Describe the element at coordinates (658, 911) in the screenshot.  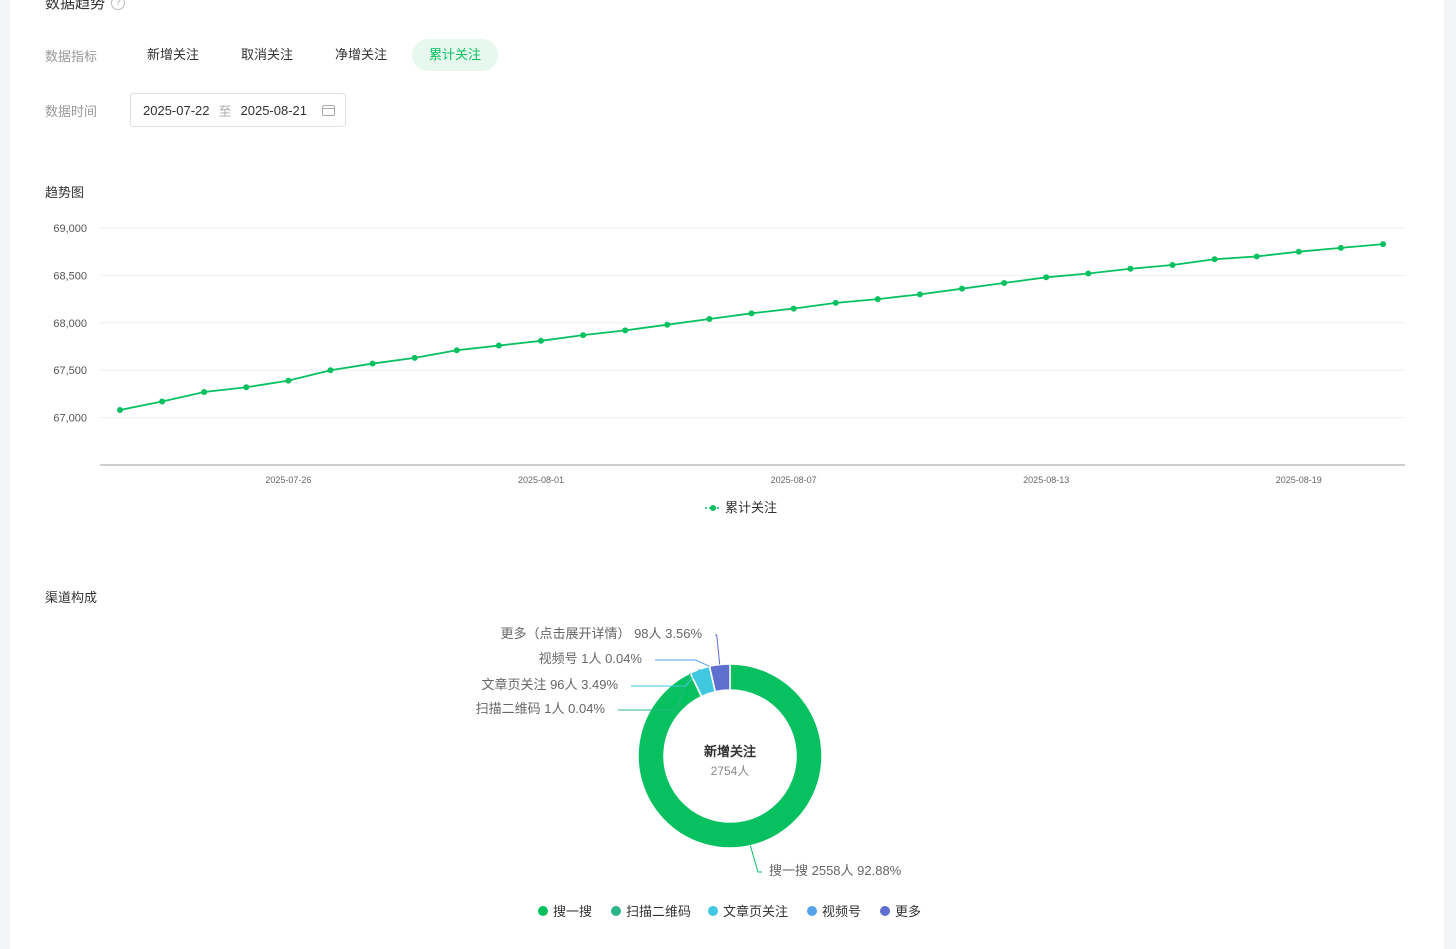
I see `legend-label: 扫描二维码` at that location.